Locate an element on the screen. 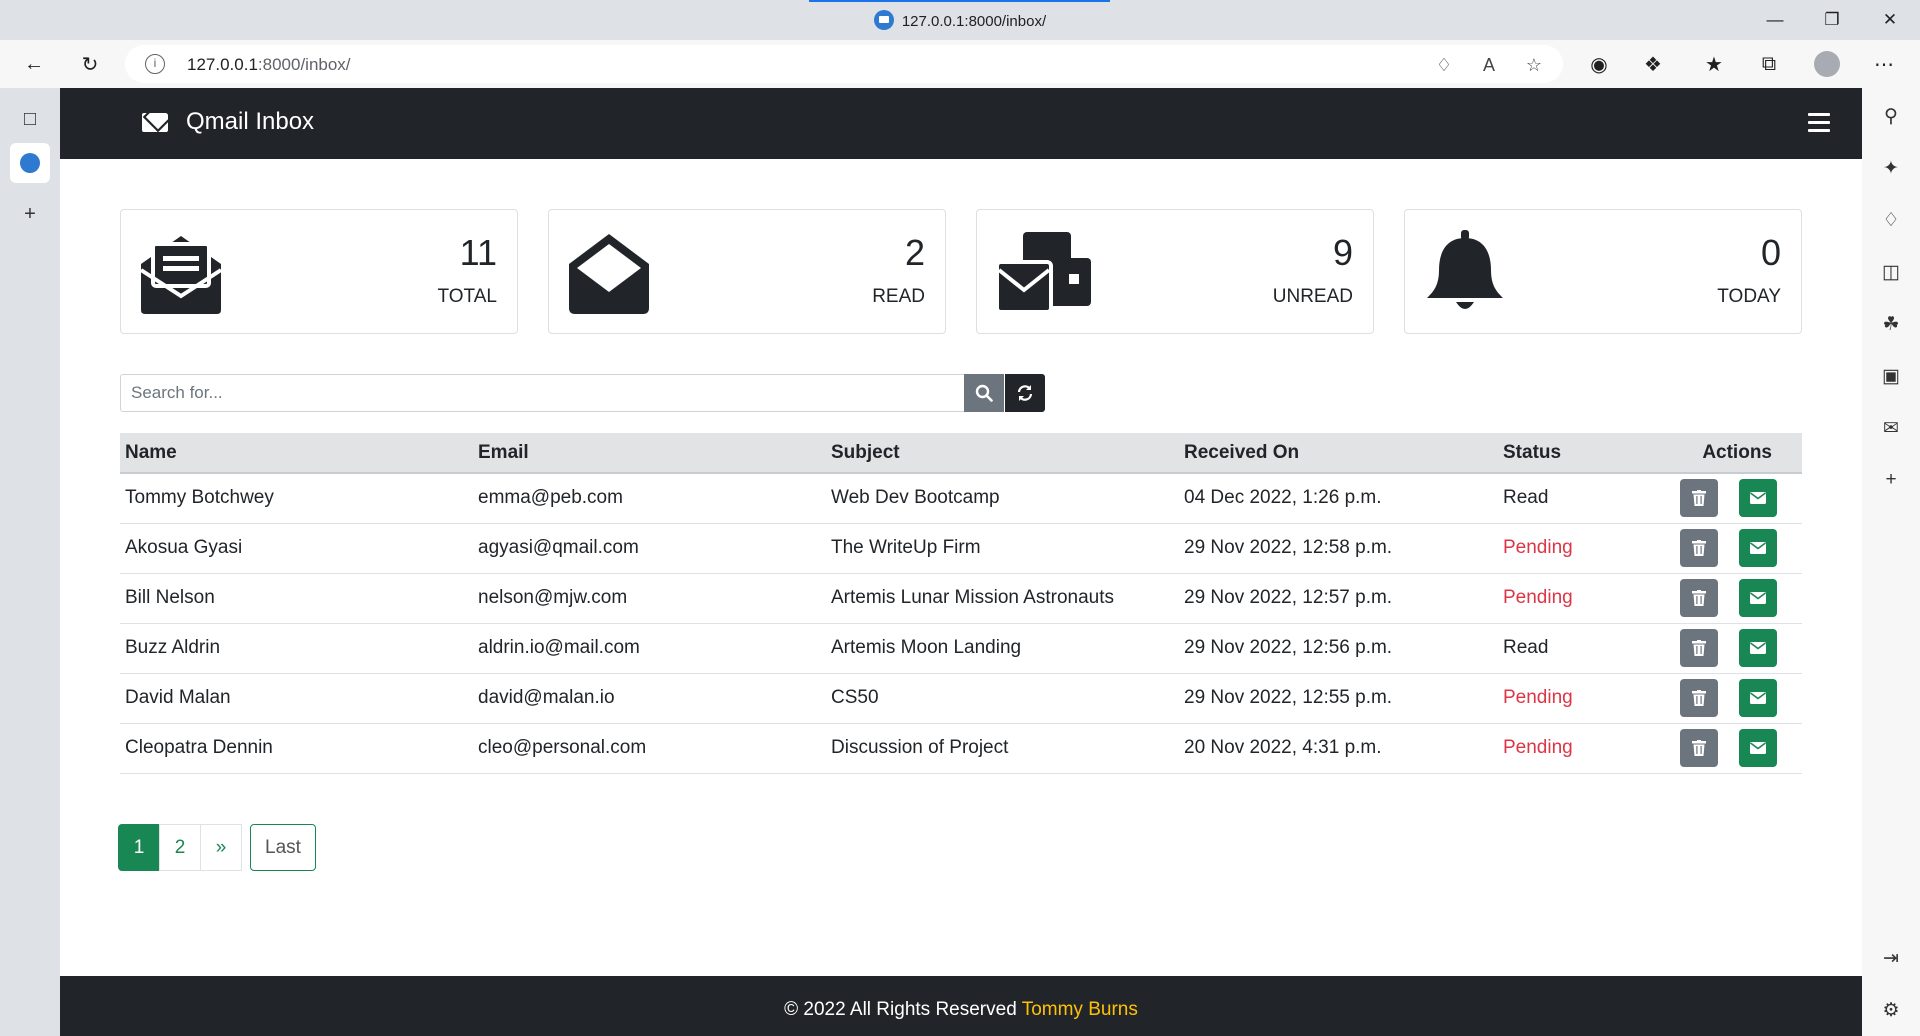 This screenshot has width=1920, height=1036. more-options-icon: ⋯ is located at coordinates (1884, 64).